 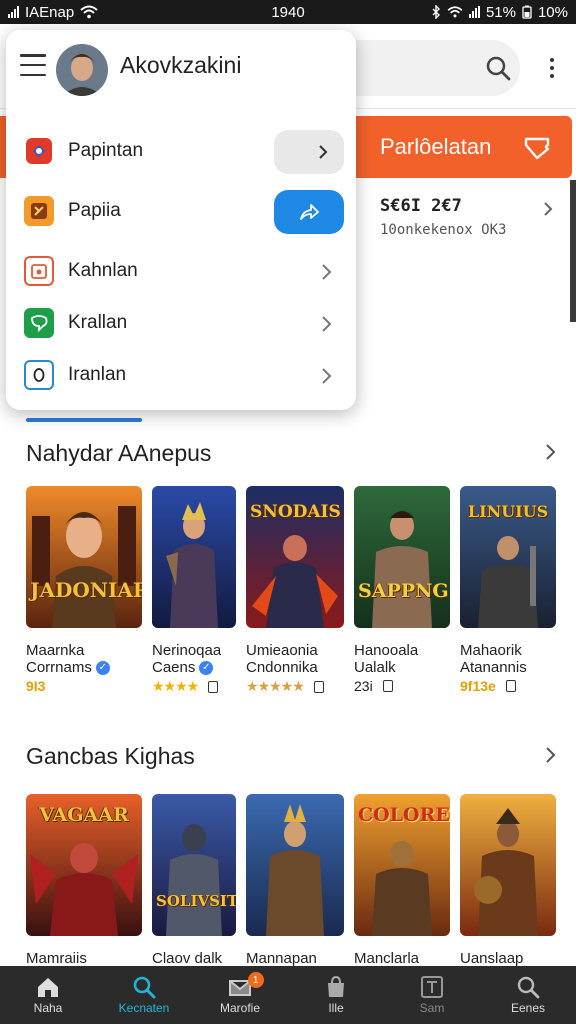 I want to click on drawer-header: Akovkzakini, so click(x=181, y=70).